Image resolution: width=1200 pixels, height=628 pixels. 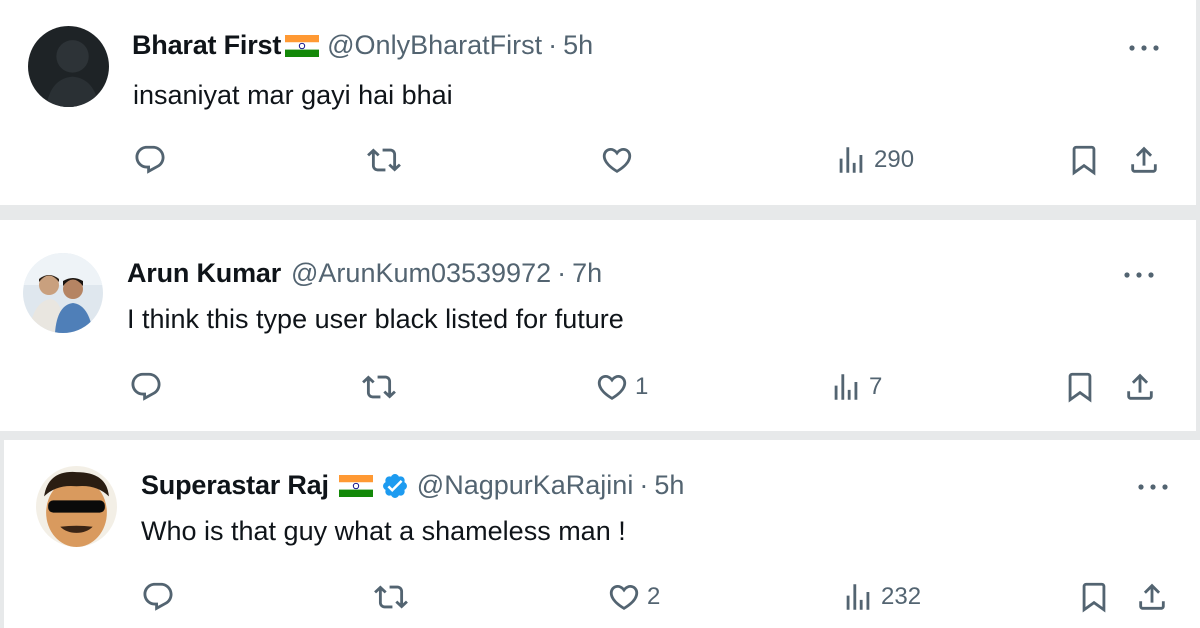 I want to click on like-button: 2, so click(x=633, y=597).